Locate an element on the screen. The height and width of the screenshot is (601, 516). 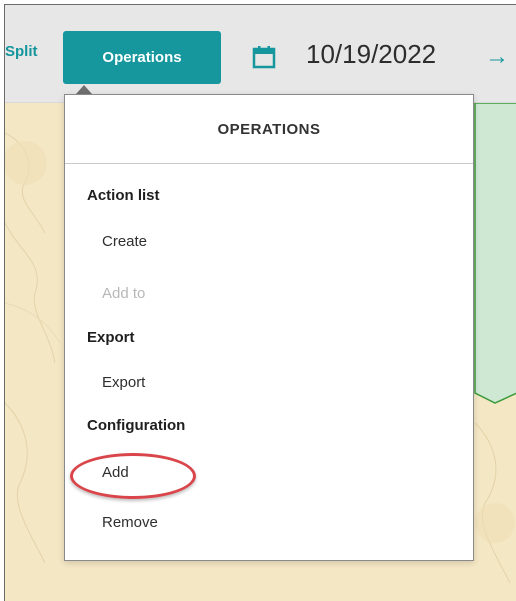
dropdown-title: OPERATIONS is located at coordinates (269, 129).